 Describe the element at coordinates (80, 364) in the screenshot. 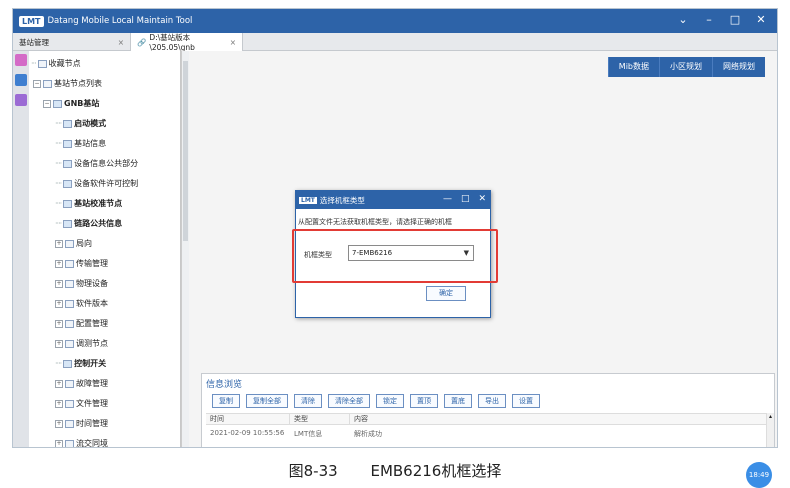

I see `tree-node: ···· 控制开关` at that location.